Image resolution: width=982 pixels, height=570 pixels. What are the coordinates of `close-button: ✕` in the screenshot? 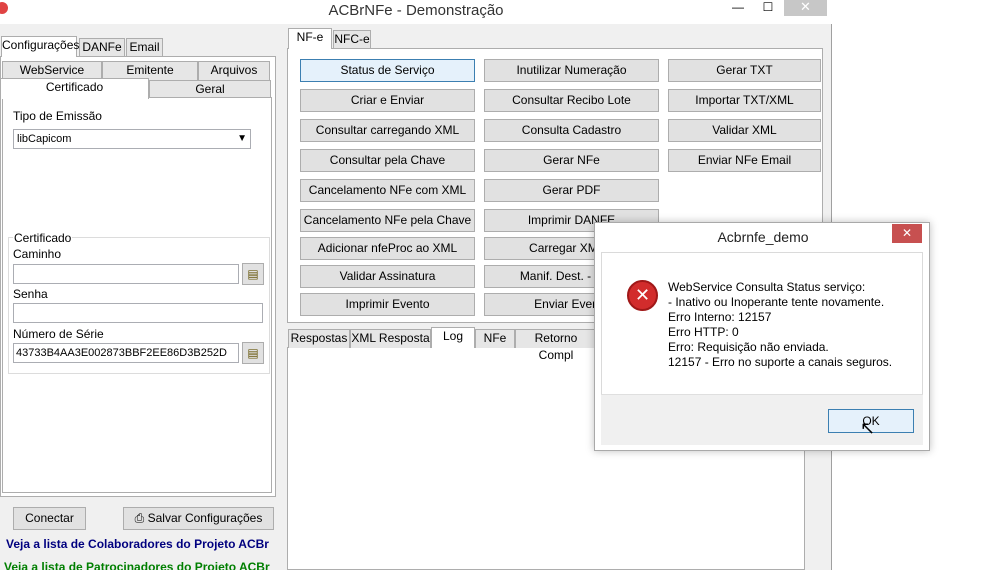 It's located at (805, 8).